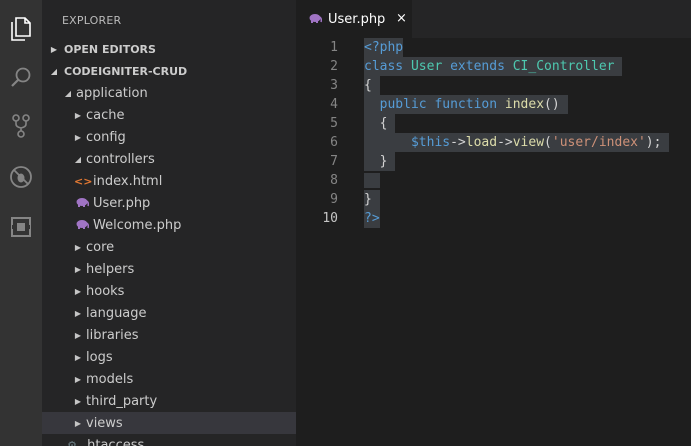  What do you see at coordinates (330, 218) in the screenshot?
I see `line-number: 10` at bounding box center [330, 218].